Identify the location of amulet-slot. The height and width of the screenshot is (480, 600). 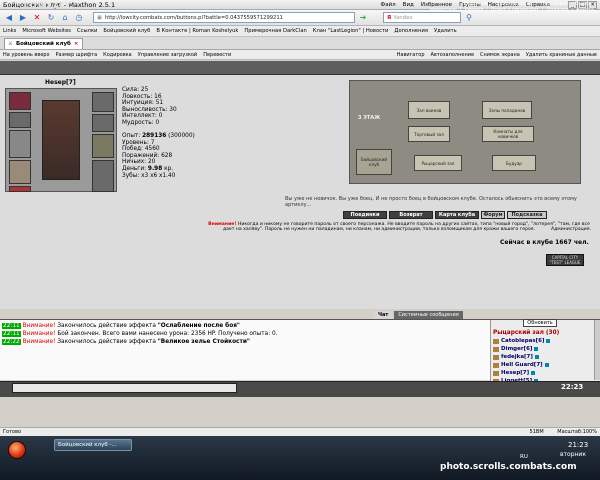
(20, 120).